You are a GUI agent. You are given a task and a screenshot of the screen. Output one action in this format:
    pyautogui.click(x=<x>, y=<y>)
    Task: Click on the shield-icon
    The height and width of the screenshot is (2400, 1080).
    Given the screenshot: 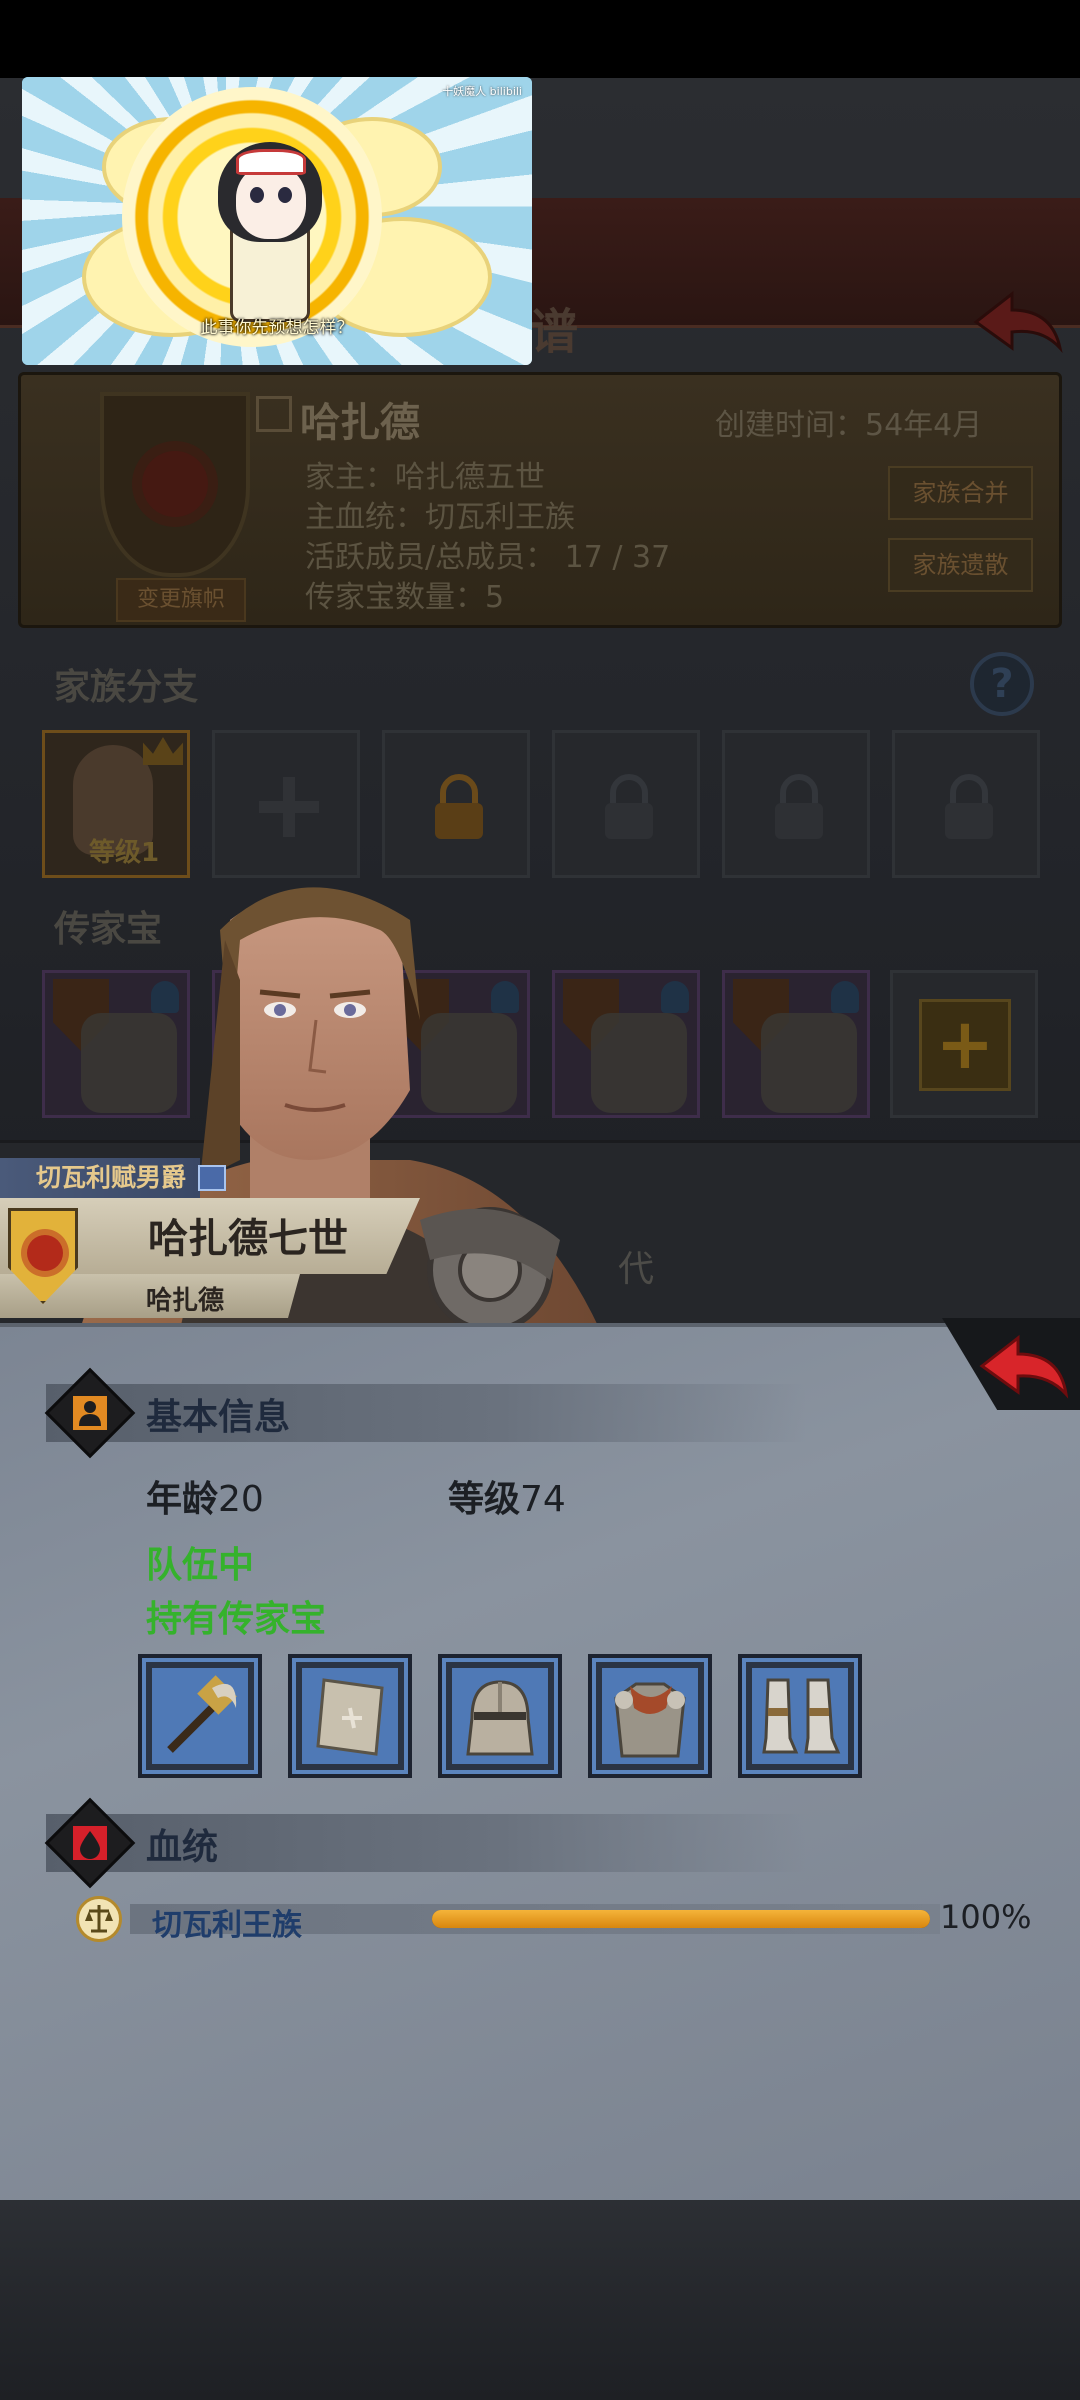 What is the action you would take?
    pyautogui.click(x=350, y=1716)
    